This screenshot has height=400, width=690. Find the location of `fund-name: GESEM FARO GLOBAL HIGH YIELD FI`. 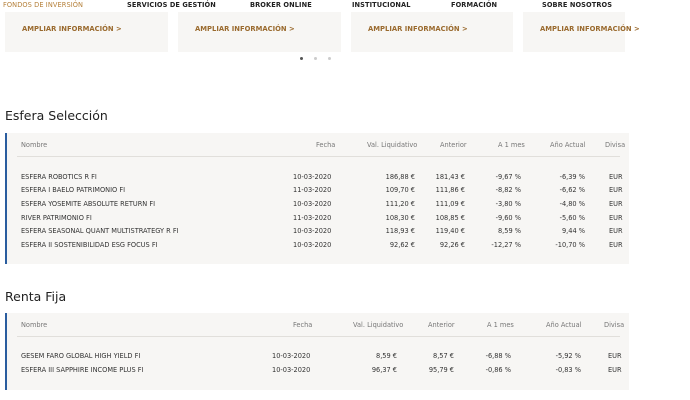

fund-name: GESEM FARO GLOBAL HIGH YIELD FI is located at coordinates (80, 356).